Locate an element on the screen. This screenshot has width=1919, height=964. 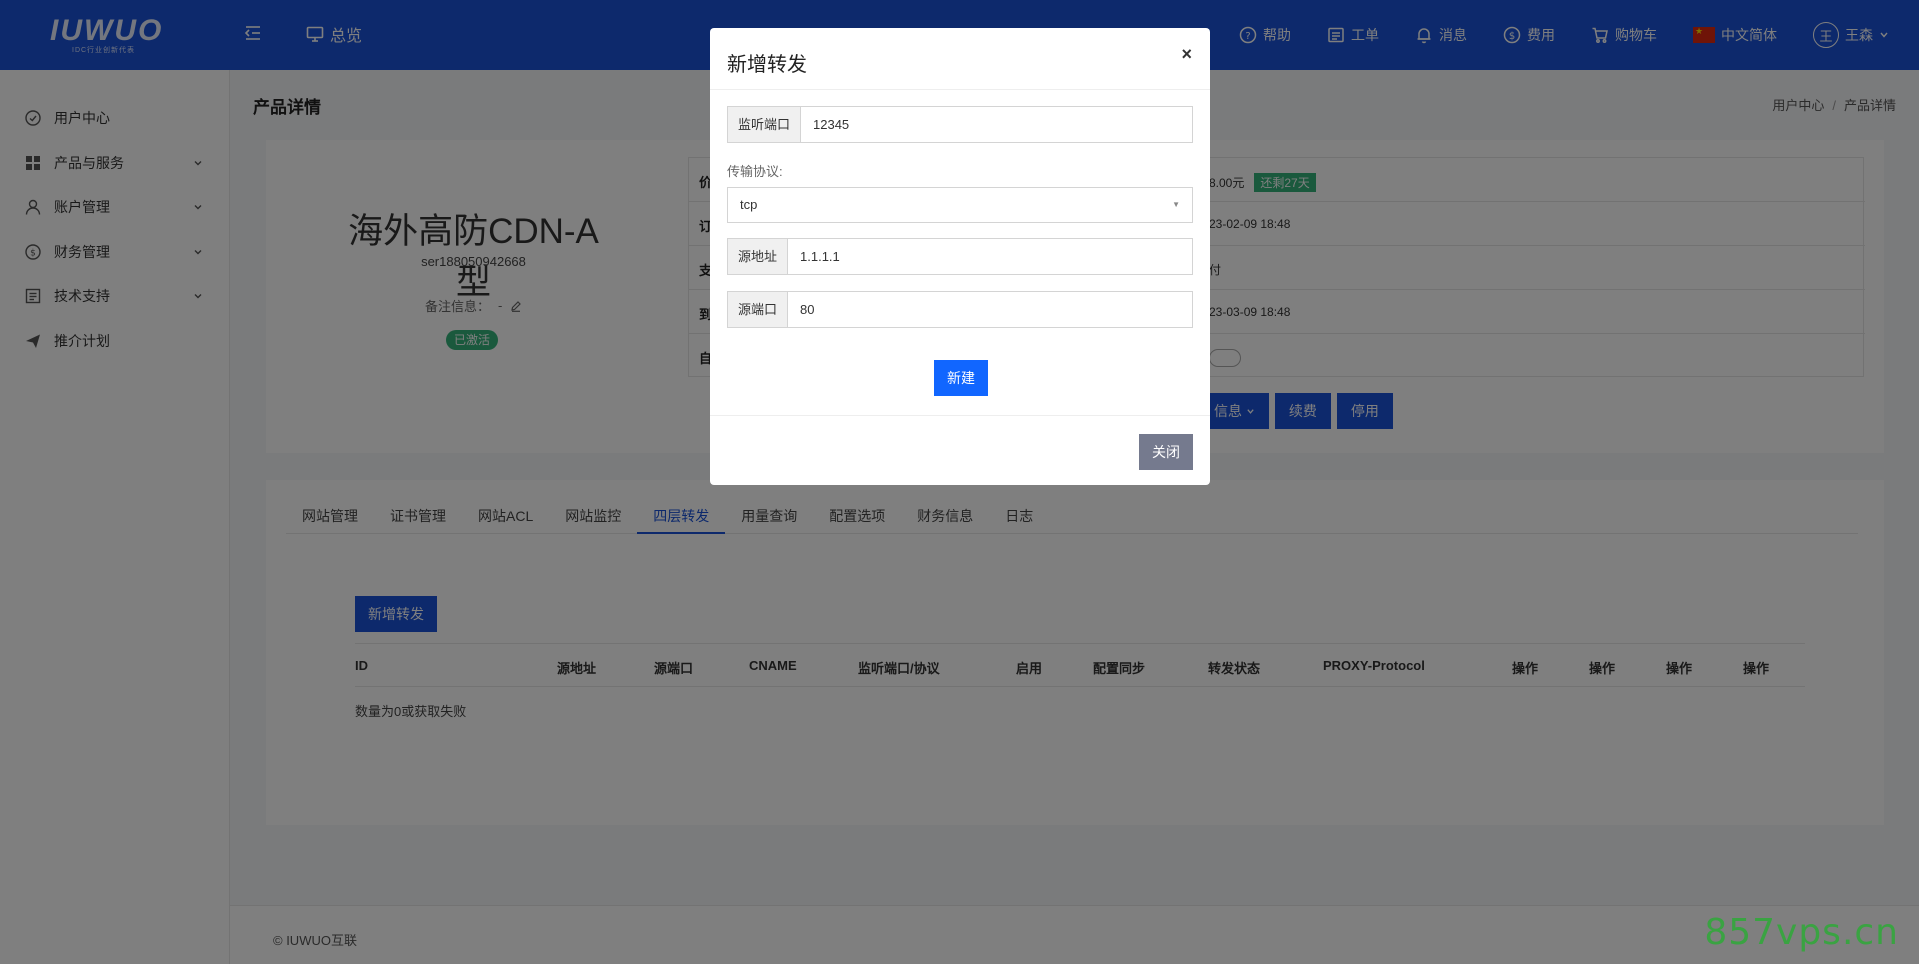
listen-port-input: 12345 is located at coordinates (996, 124).